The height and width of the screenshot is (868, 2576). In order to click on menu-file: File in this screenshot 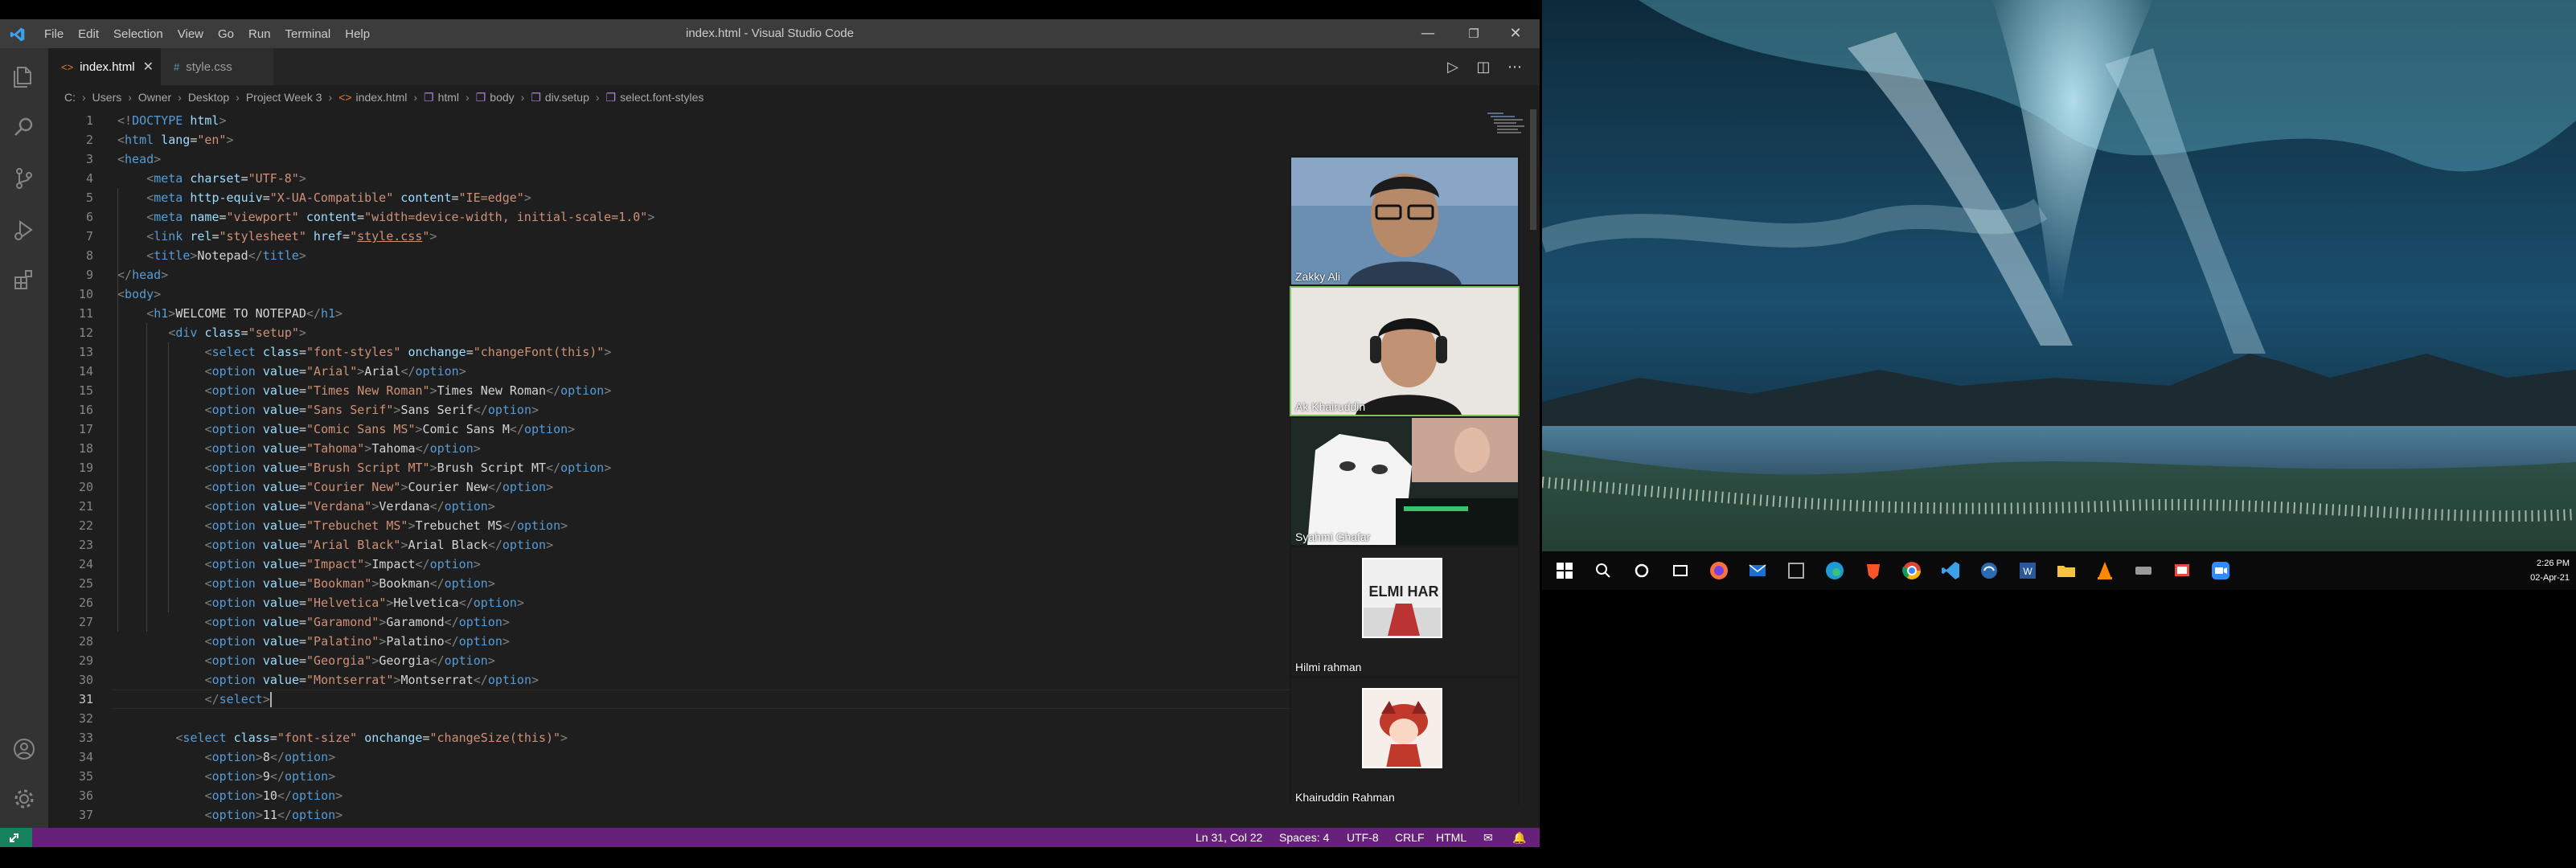, I will do `click(54, 34)`.